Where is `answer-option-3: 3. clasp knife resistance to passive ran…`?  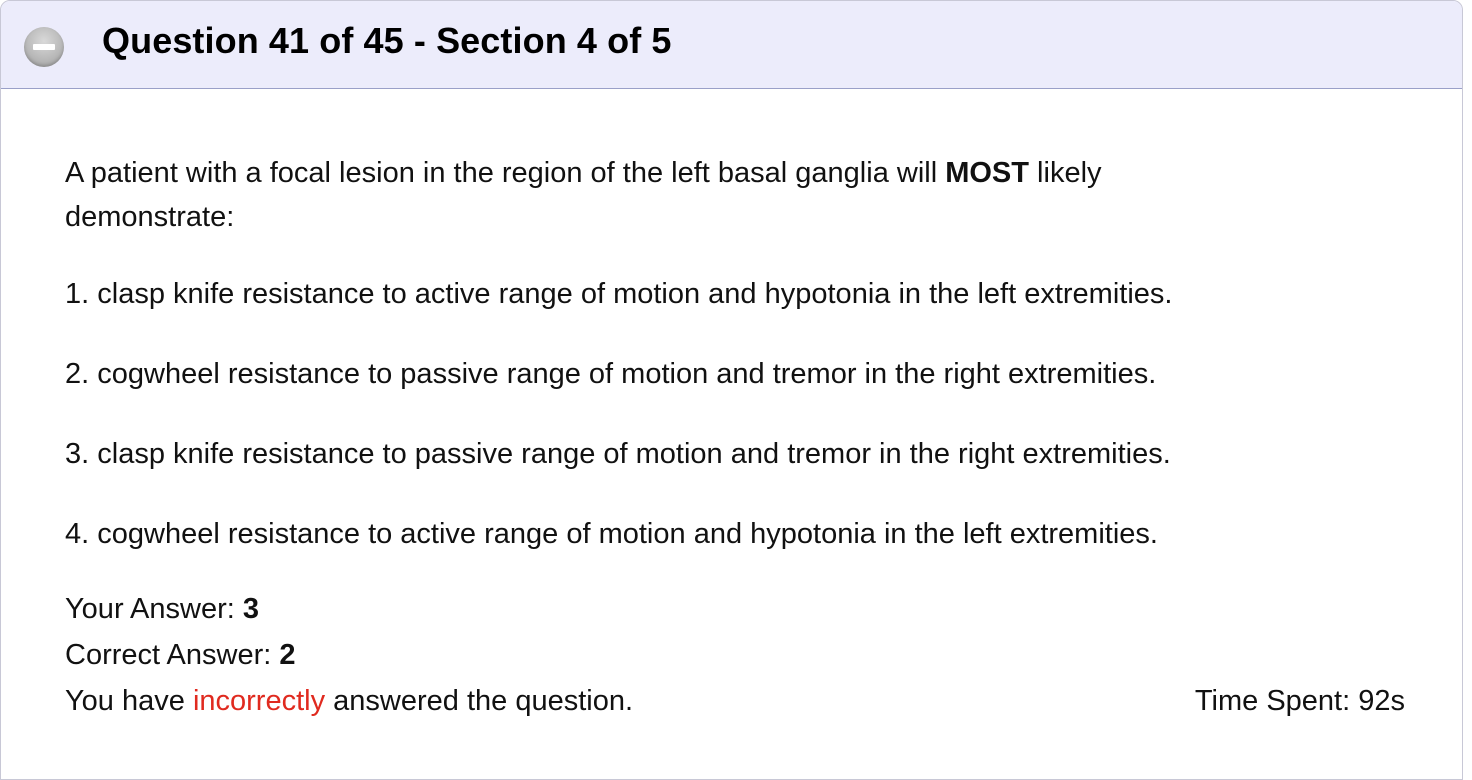 answer-option-3: 3. clasp knife resistance to passive ran… is located at coordinates (735, 454).